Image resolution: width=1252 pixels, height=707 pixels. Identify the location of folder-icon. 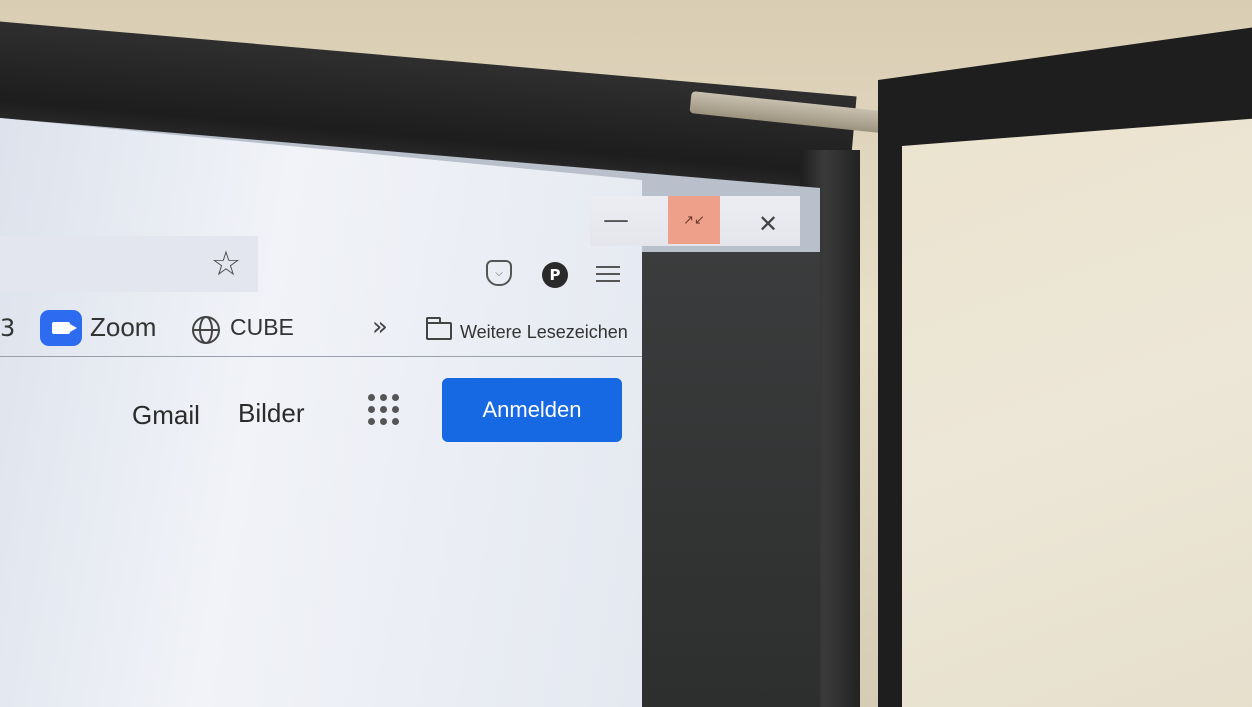
(439, 328).